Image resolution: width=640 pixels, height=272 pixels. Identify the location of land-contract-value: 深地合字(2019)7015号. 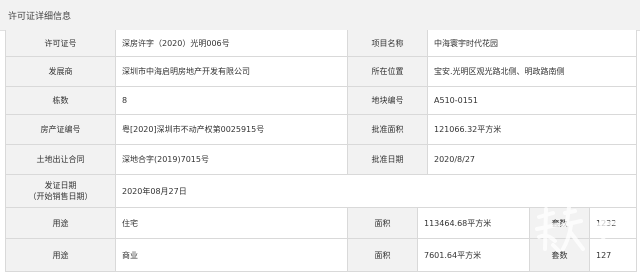
(232, 159).